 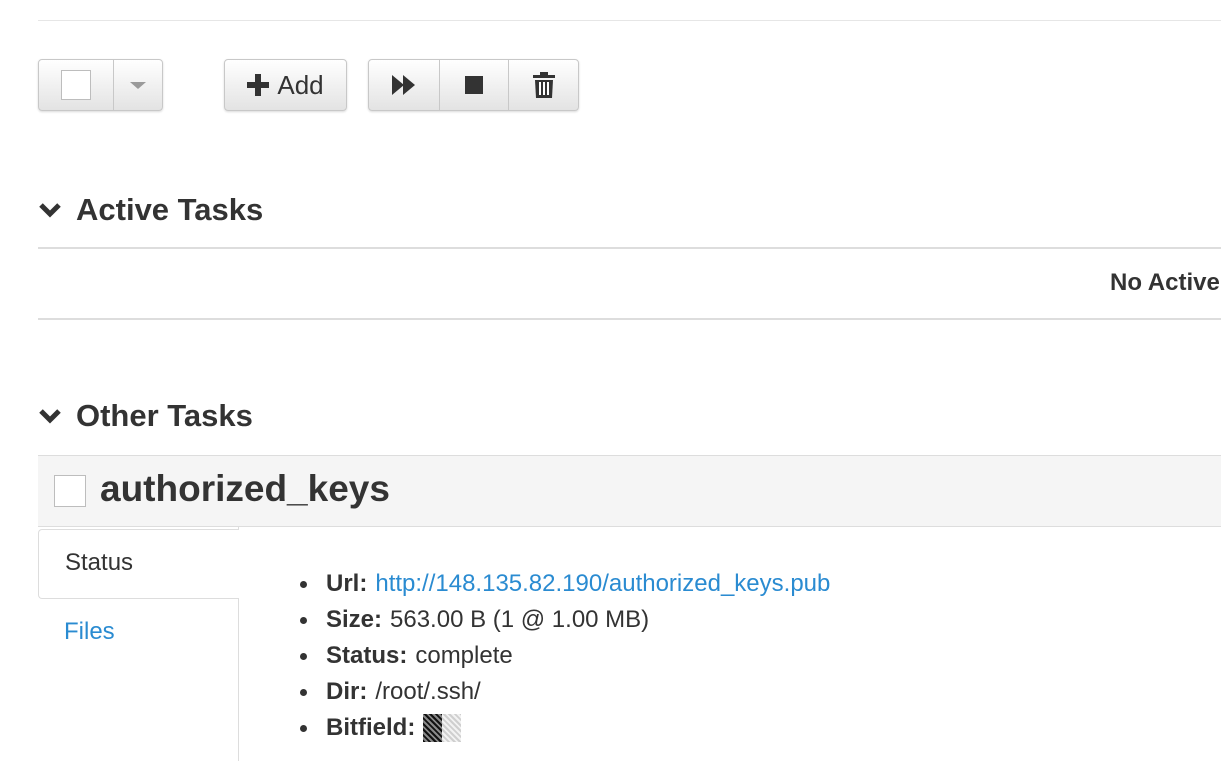 I want to click on active-tasks-header: Active Tasks, so click(x=150, y=210).